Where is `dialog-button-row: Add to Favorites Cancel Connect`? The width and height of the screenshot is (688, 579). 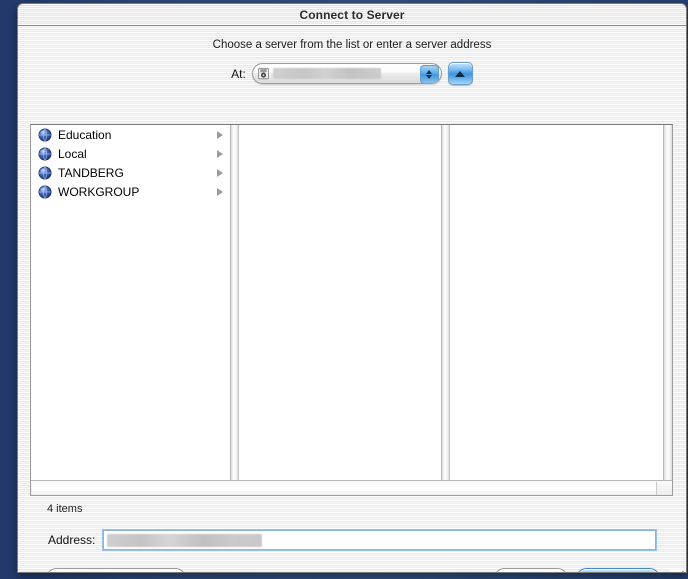
dialog-button-row: Add to Favorites Cancel Connect is located at coordinates (353, 570).